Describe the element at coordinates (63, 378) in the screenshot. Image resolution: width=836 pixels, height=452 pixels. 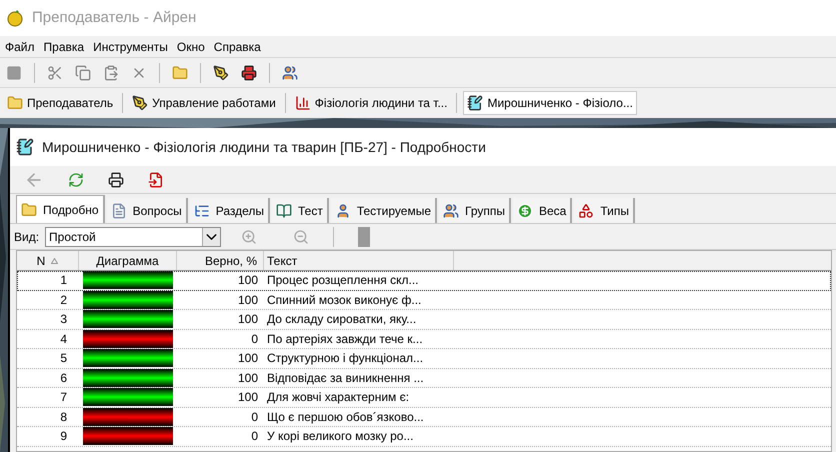
I see `number-cell-text: 6` at that location.